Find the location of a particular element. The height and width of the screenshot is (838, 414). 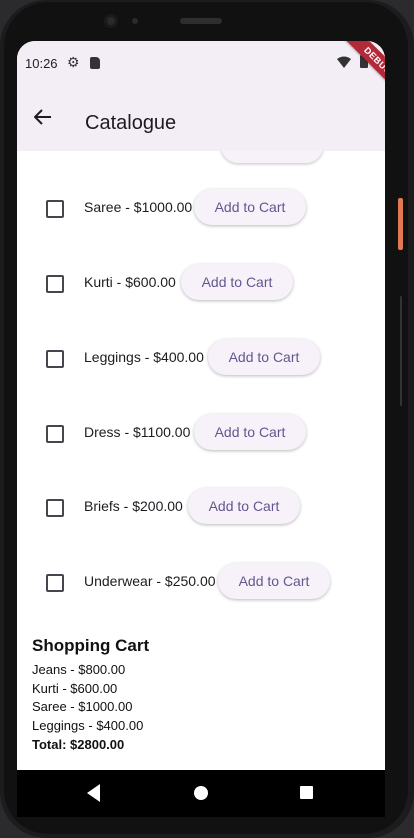

nav-back-icon is located at coordinates (94, 793).